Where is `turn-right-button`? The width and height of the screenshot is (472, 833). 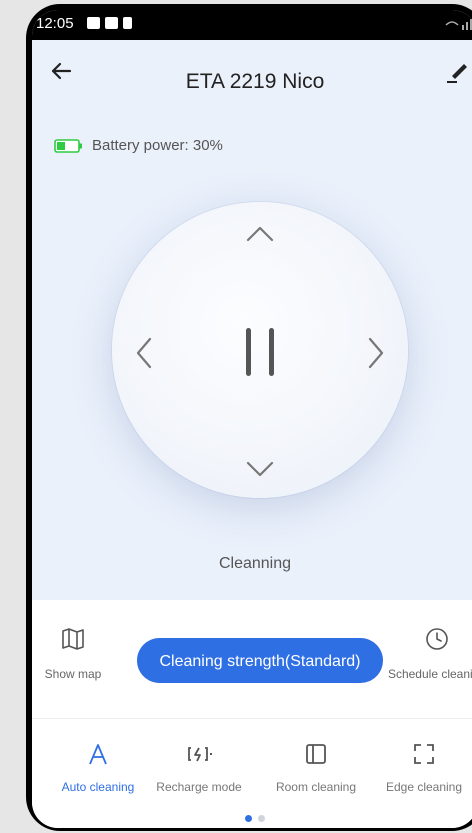
turn-right-button is located at coordinates (376, 353).